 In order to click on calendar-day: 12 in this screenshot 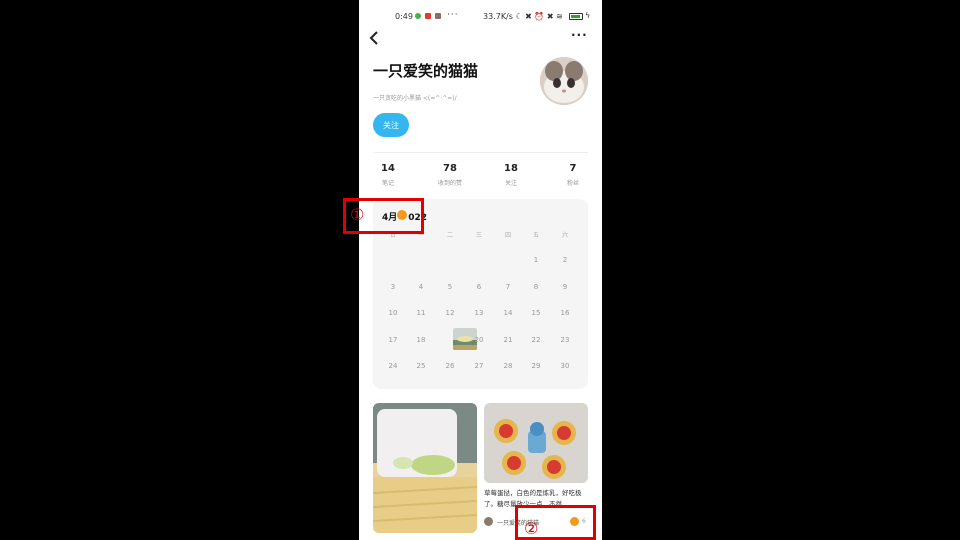, I will do `click(450, 313)`.